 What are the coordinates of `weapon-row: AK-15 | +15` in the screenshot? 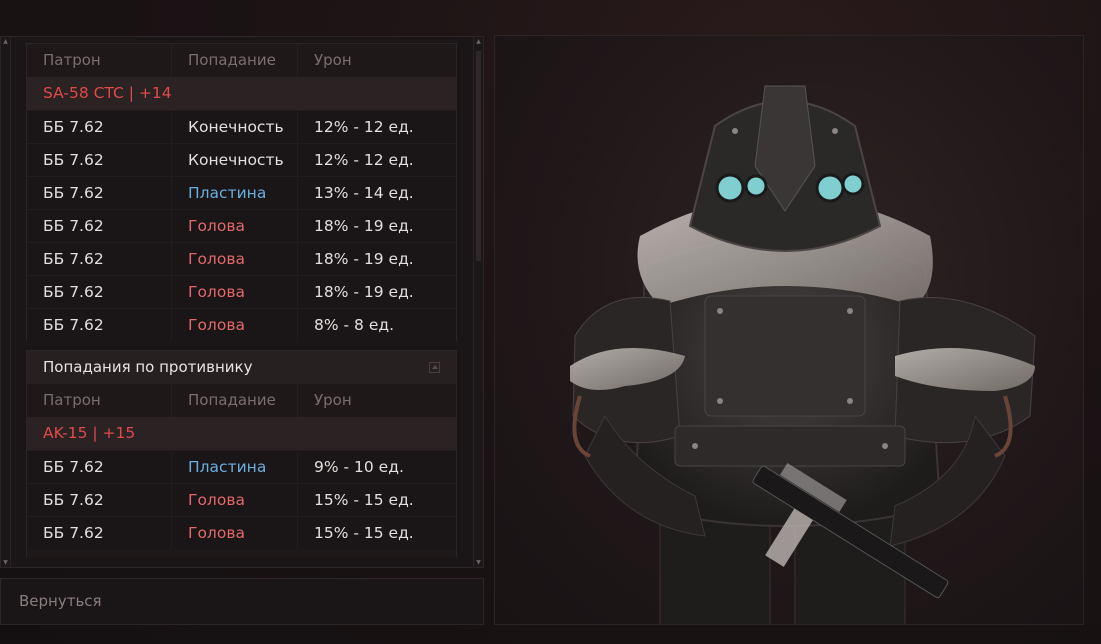 It's located at (241, 433).